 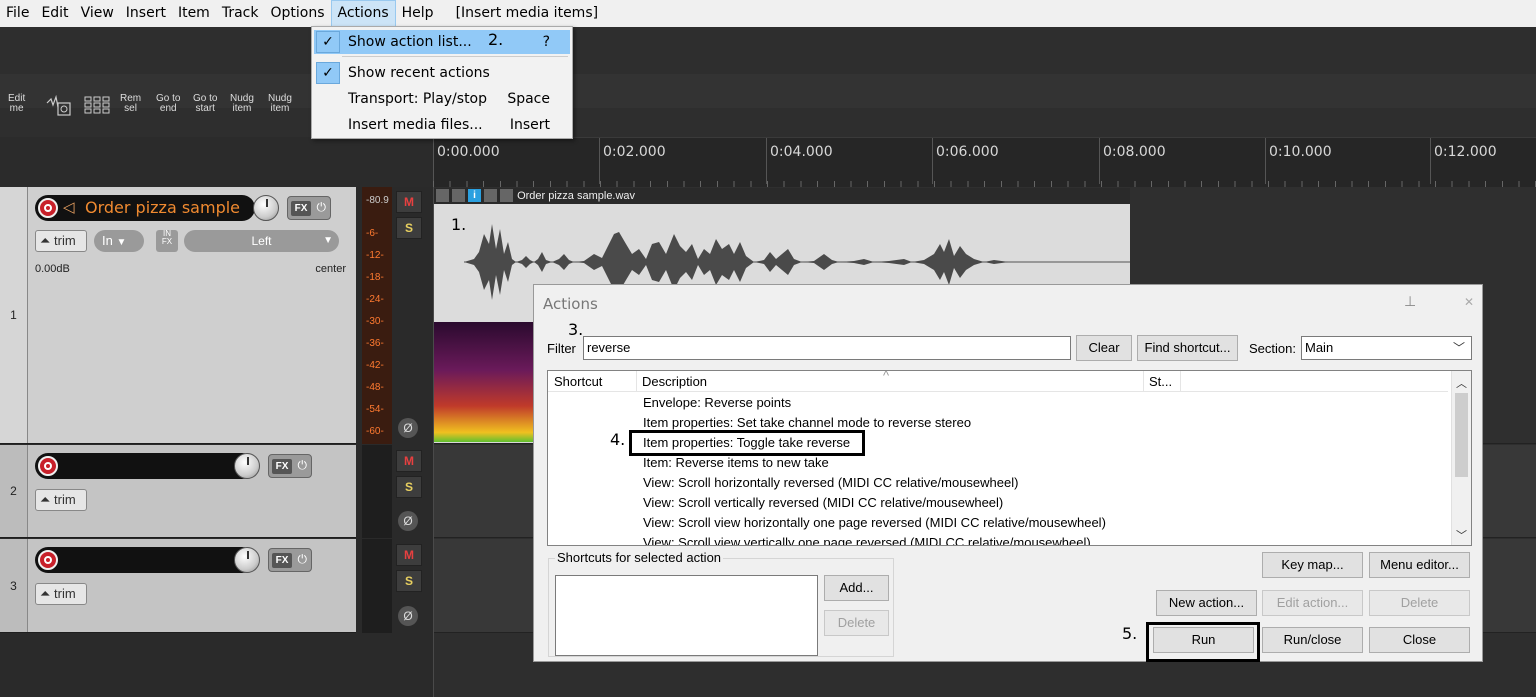 I want to click on scrollbar-thumb, so click(x=1461, y=435).